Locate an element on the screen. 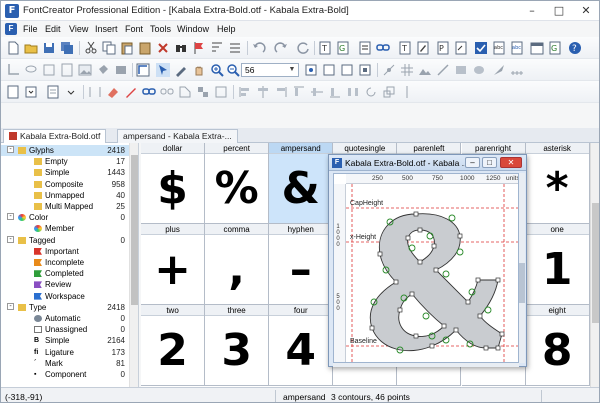 This screenshot has height=403, width=600. align-bottom-icon is located at coordinates (335, 92).